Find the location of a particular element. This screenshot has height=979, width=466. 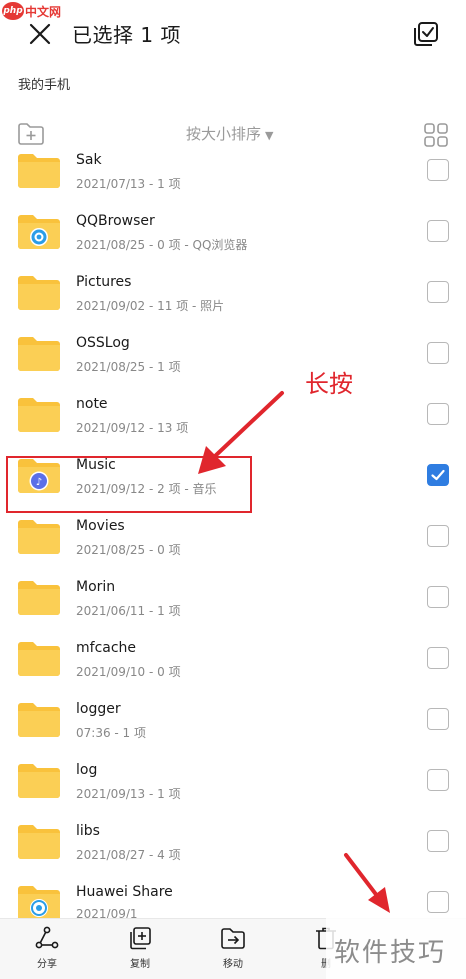

file-row: Huawei Share 2021/09/1 is located at coordinates (233, 896).